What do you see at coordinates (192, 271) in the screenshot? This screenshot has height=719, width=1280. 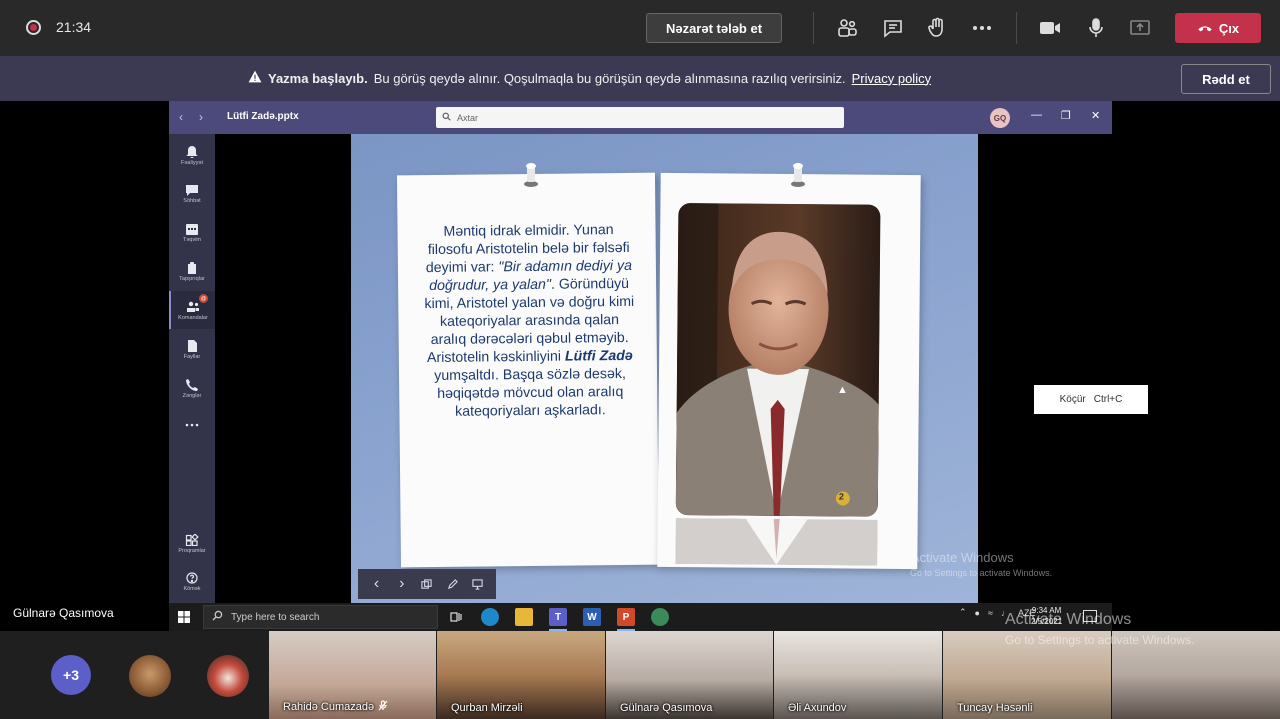 I see `rail-item-assignments: Tapşırıqlar` at bounding box center [192, 271].